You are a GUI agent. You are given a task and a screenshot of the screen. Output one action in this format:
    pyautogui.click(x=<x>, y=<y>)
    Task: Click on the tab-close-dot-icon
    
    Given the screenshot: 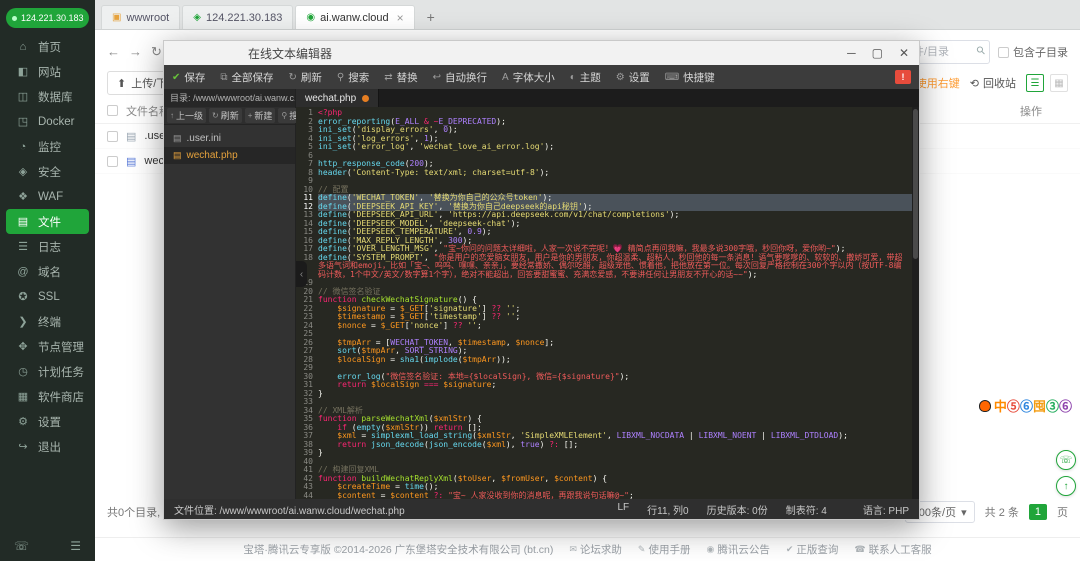 What is the action you would take?
    pyautogui.click(x=366, y=98)
    